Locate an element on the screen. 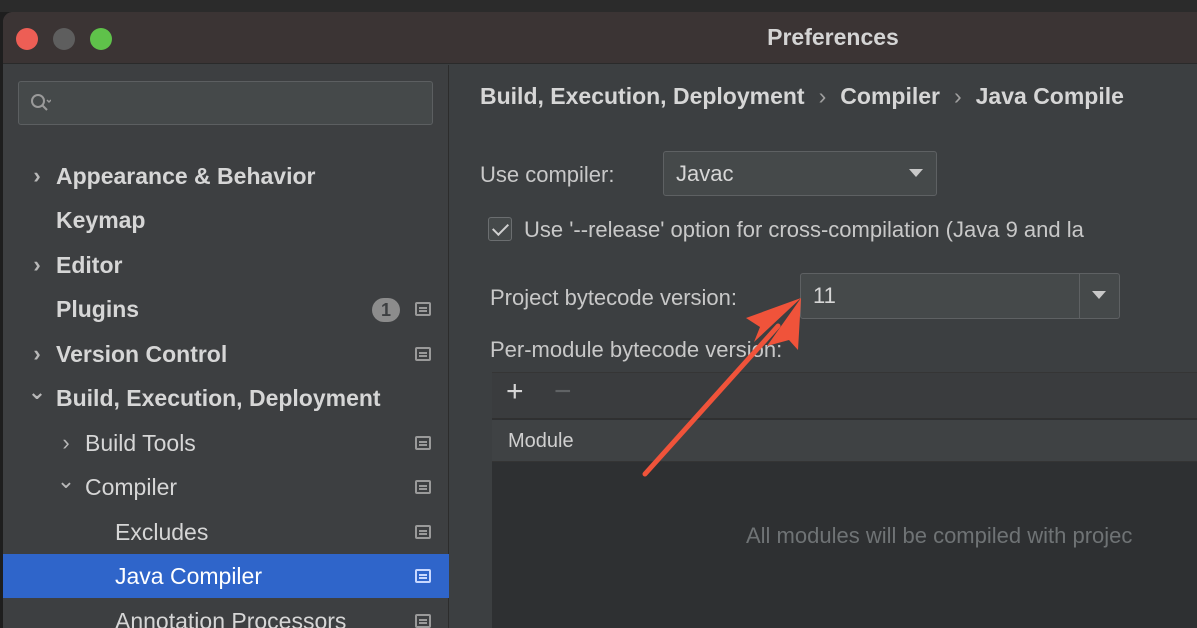  per-module-label: Per-module bytecode version: is located at coordinates (636, 349).